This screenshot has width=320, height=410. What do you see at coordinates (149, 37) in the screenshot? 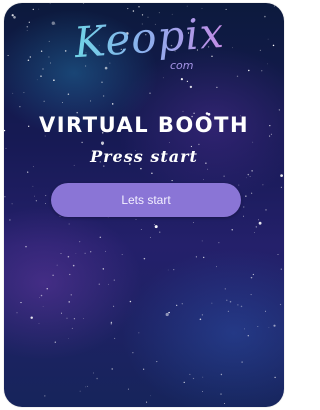
I see `logo-wordmark: Keopix` at bounding box center [149, 37].